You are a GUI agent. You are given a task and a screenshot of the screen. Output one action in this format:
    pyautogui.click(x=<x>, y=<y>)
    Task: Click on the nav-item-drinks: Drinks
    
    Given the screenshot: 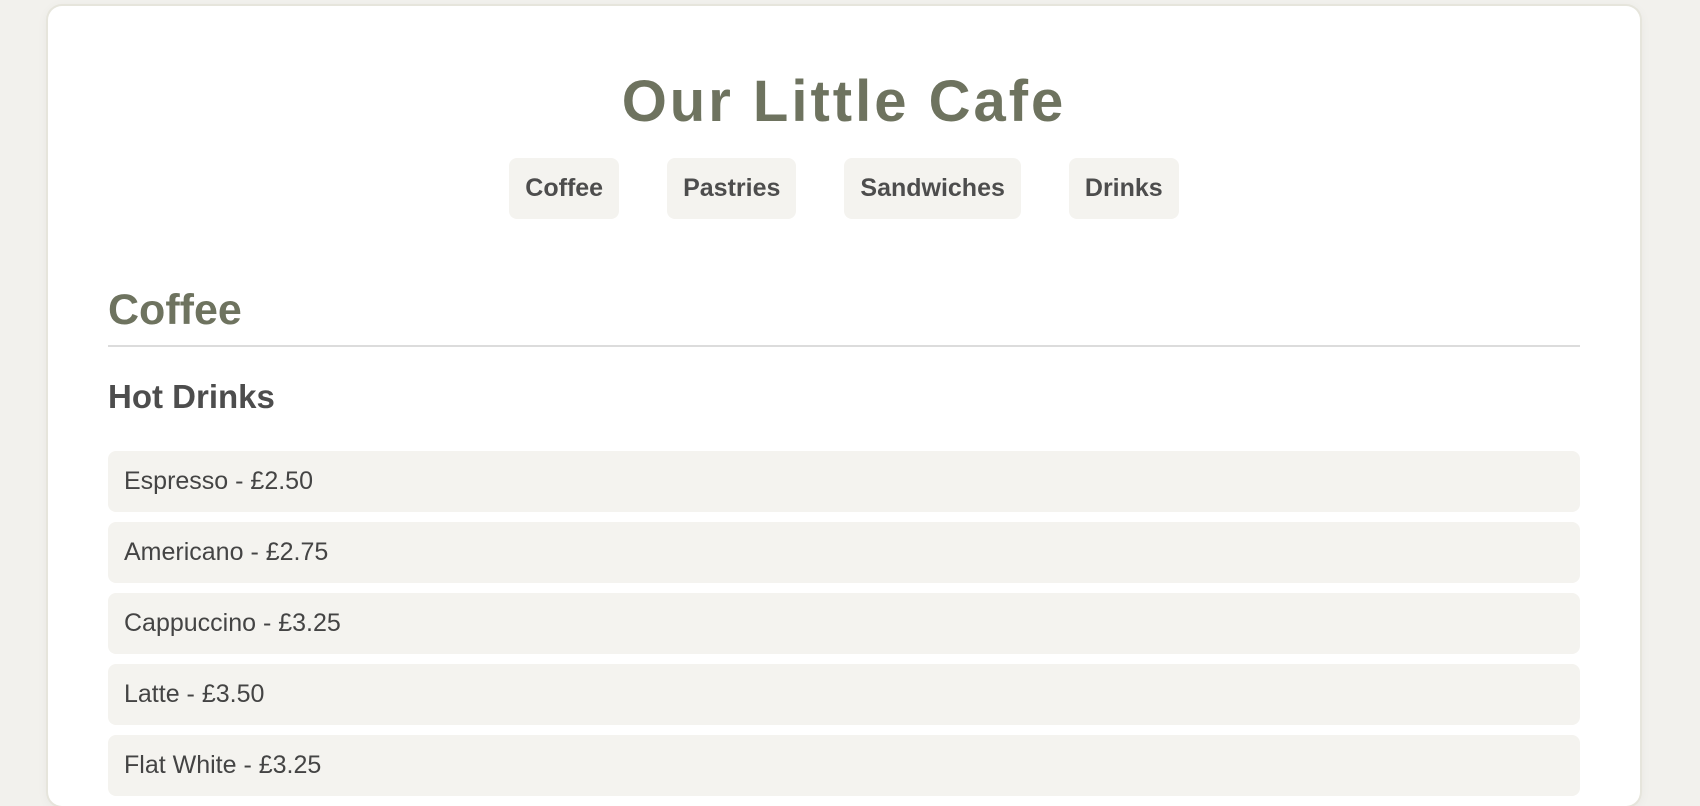 What is the action you would take?
    pyautogui.click(x=1123, y=188)
    